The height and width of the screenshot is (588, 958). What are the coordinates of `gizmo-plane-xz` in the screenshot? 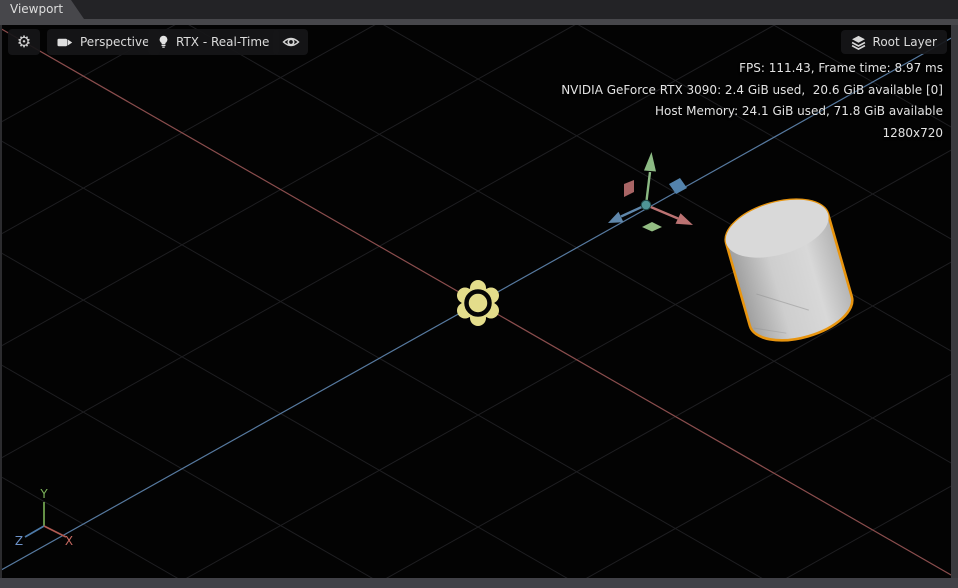 It's located at (652, 227).